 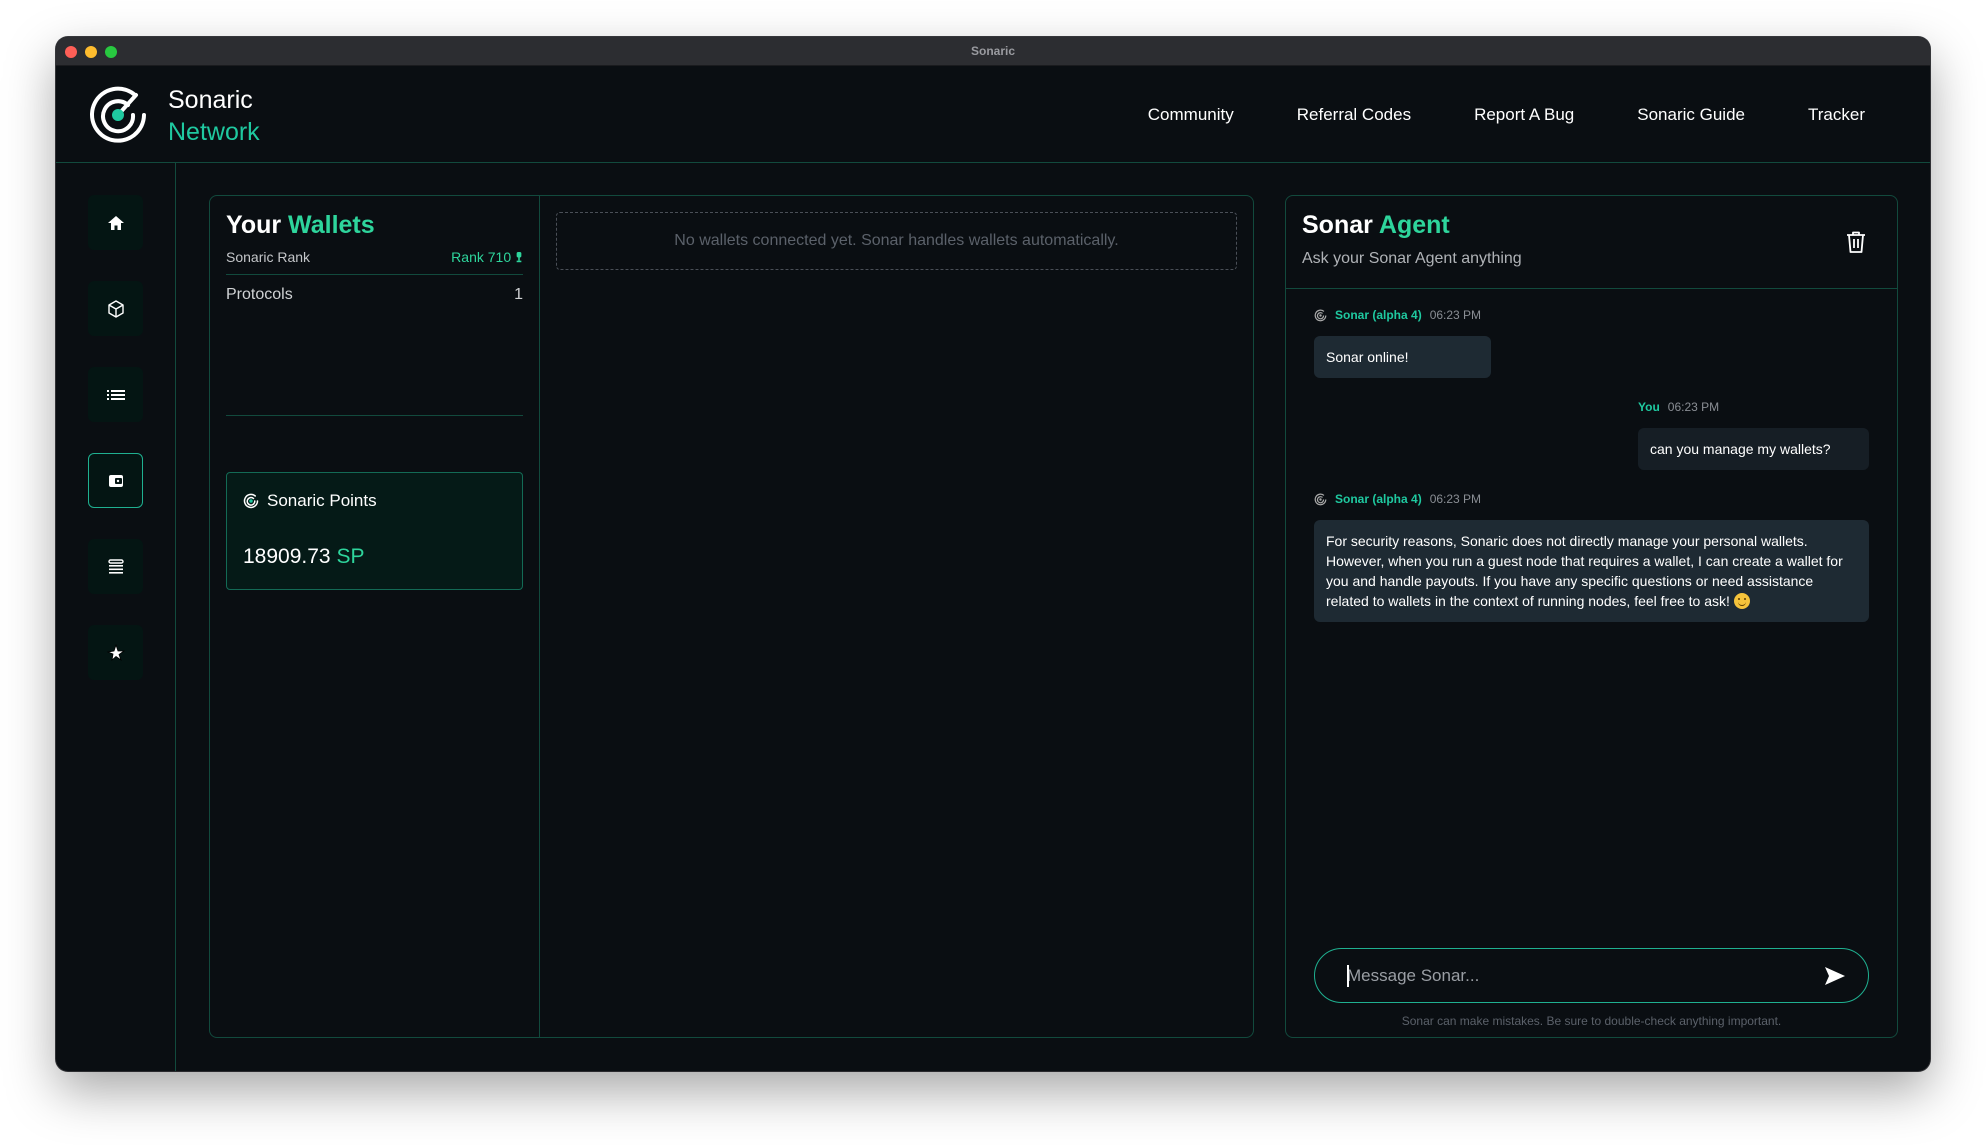 What do you see at coordinates (1191, 115) in the screenshot?
I see `nav-community: Community` at bounding box center [1191, 115].